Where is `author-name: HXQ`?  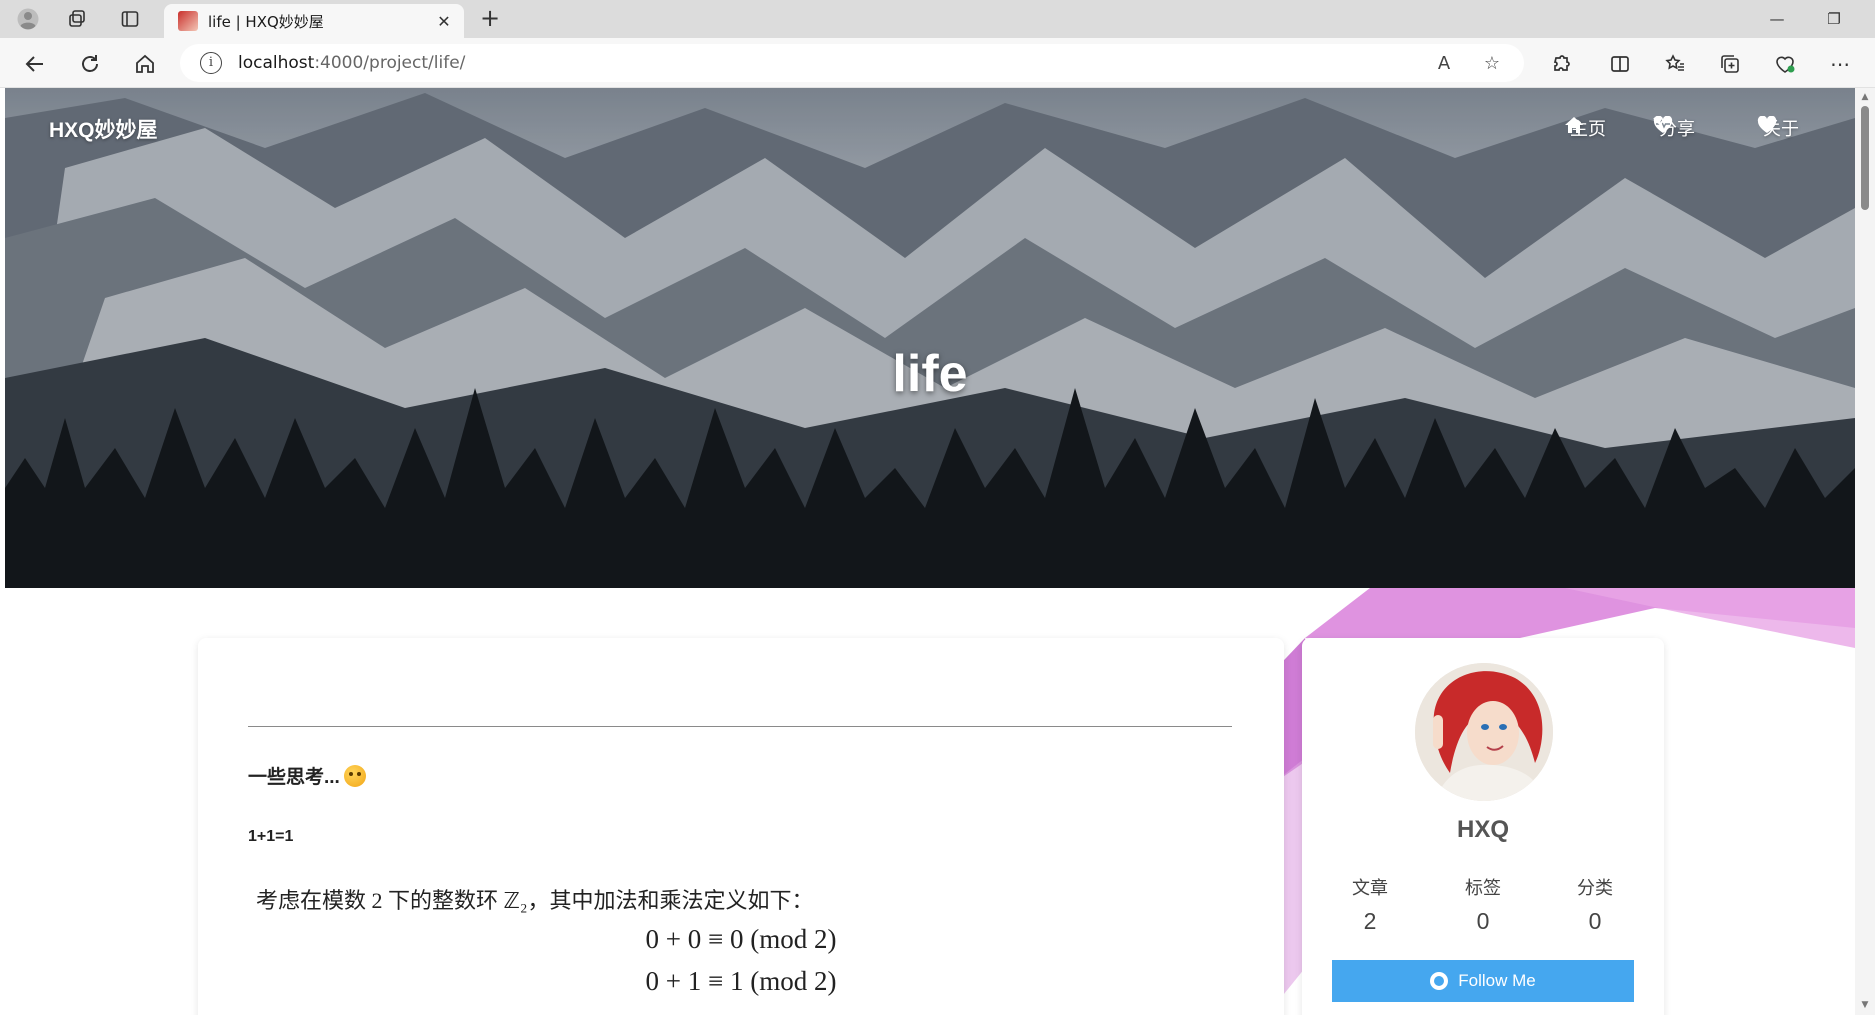 author-name: HXQ is located at coordinates (1482, 829).